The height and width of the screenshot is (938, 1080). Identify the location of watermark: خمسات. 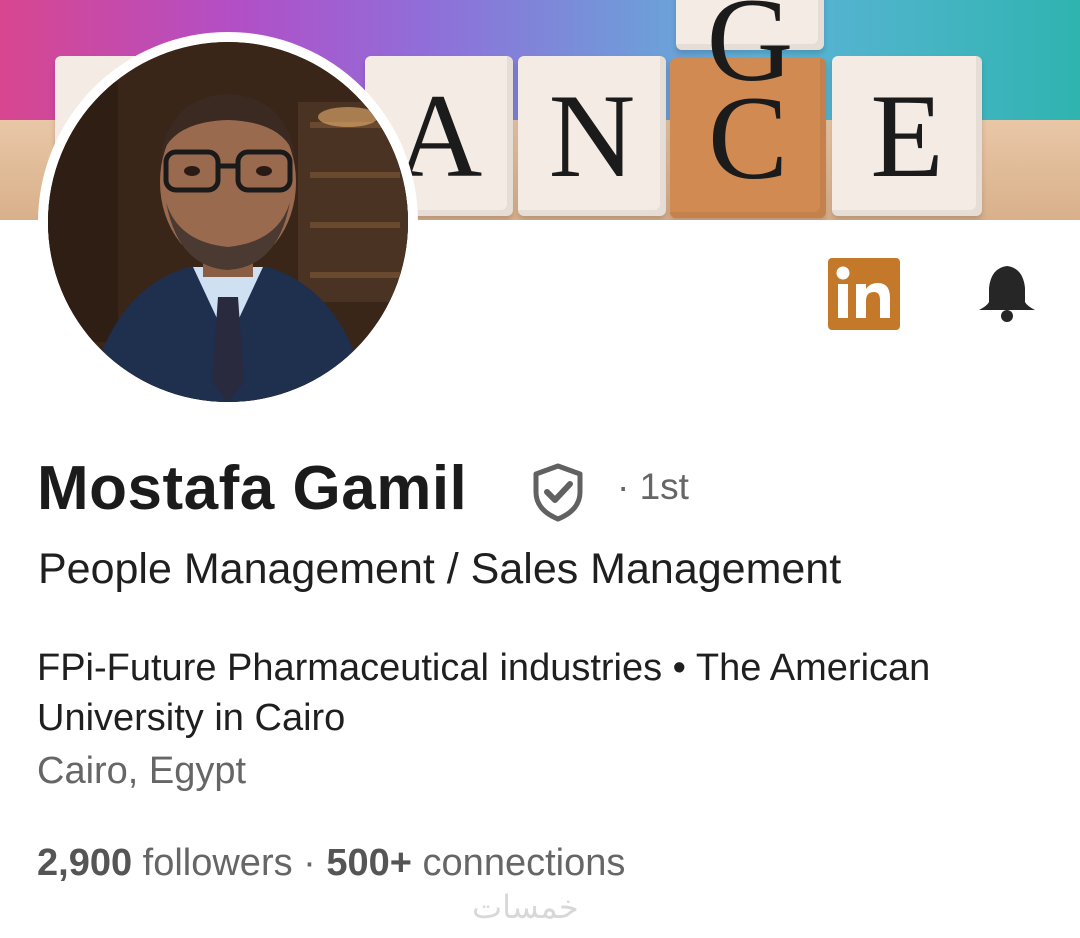
(525, 907).